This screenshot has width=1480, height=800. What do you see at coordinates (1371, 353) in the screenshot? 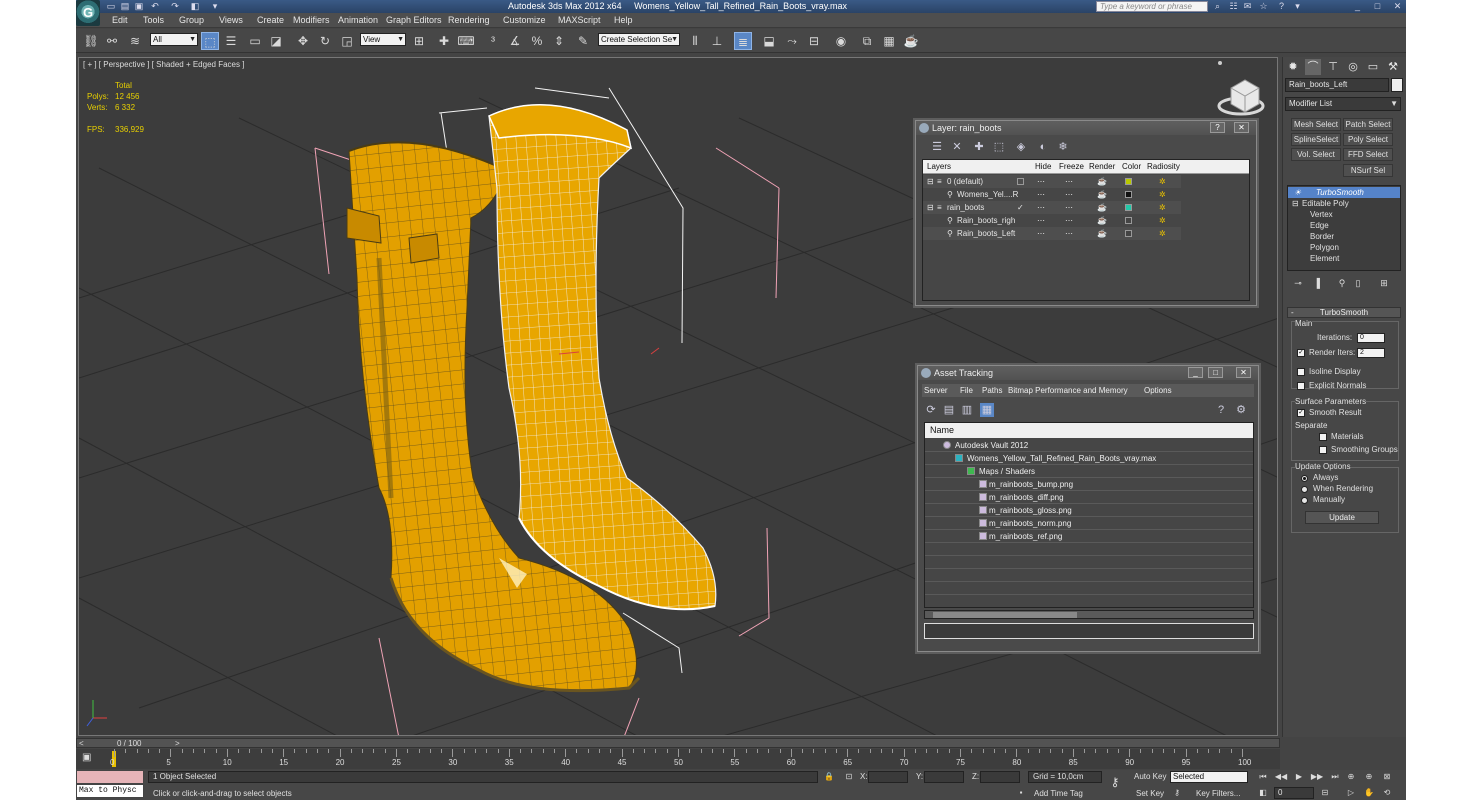
I see `render-iters-spinner: 2` at bounding box center [1371, 353].